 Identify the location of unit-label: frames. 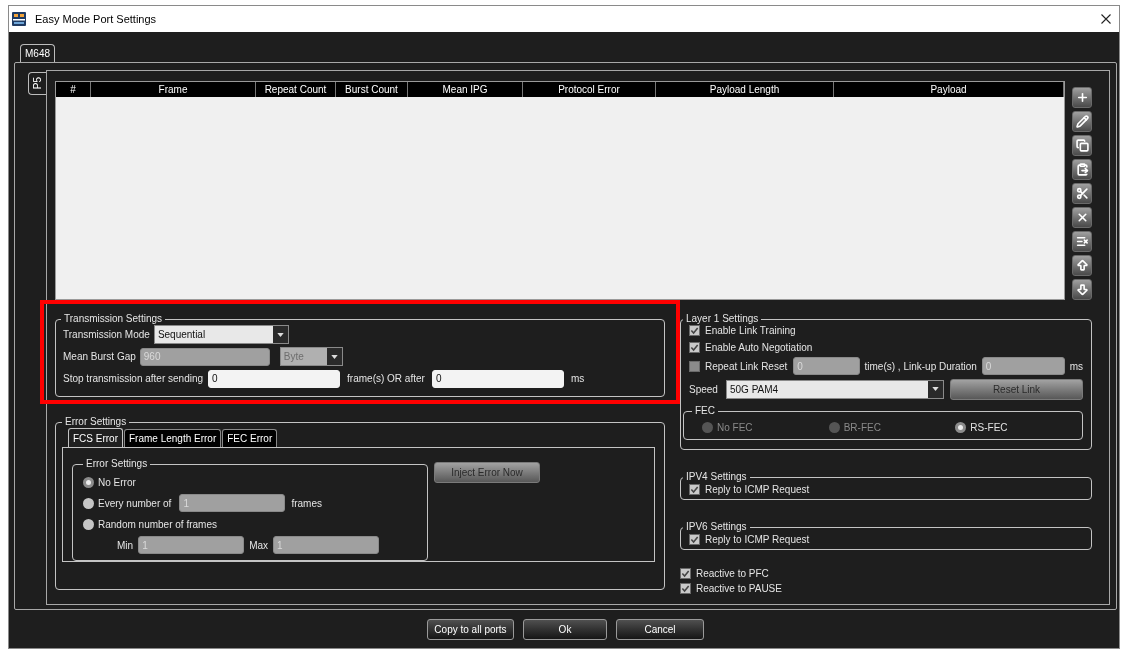
(306, 503).